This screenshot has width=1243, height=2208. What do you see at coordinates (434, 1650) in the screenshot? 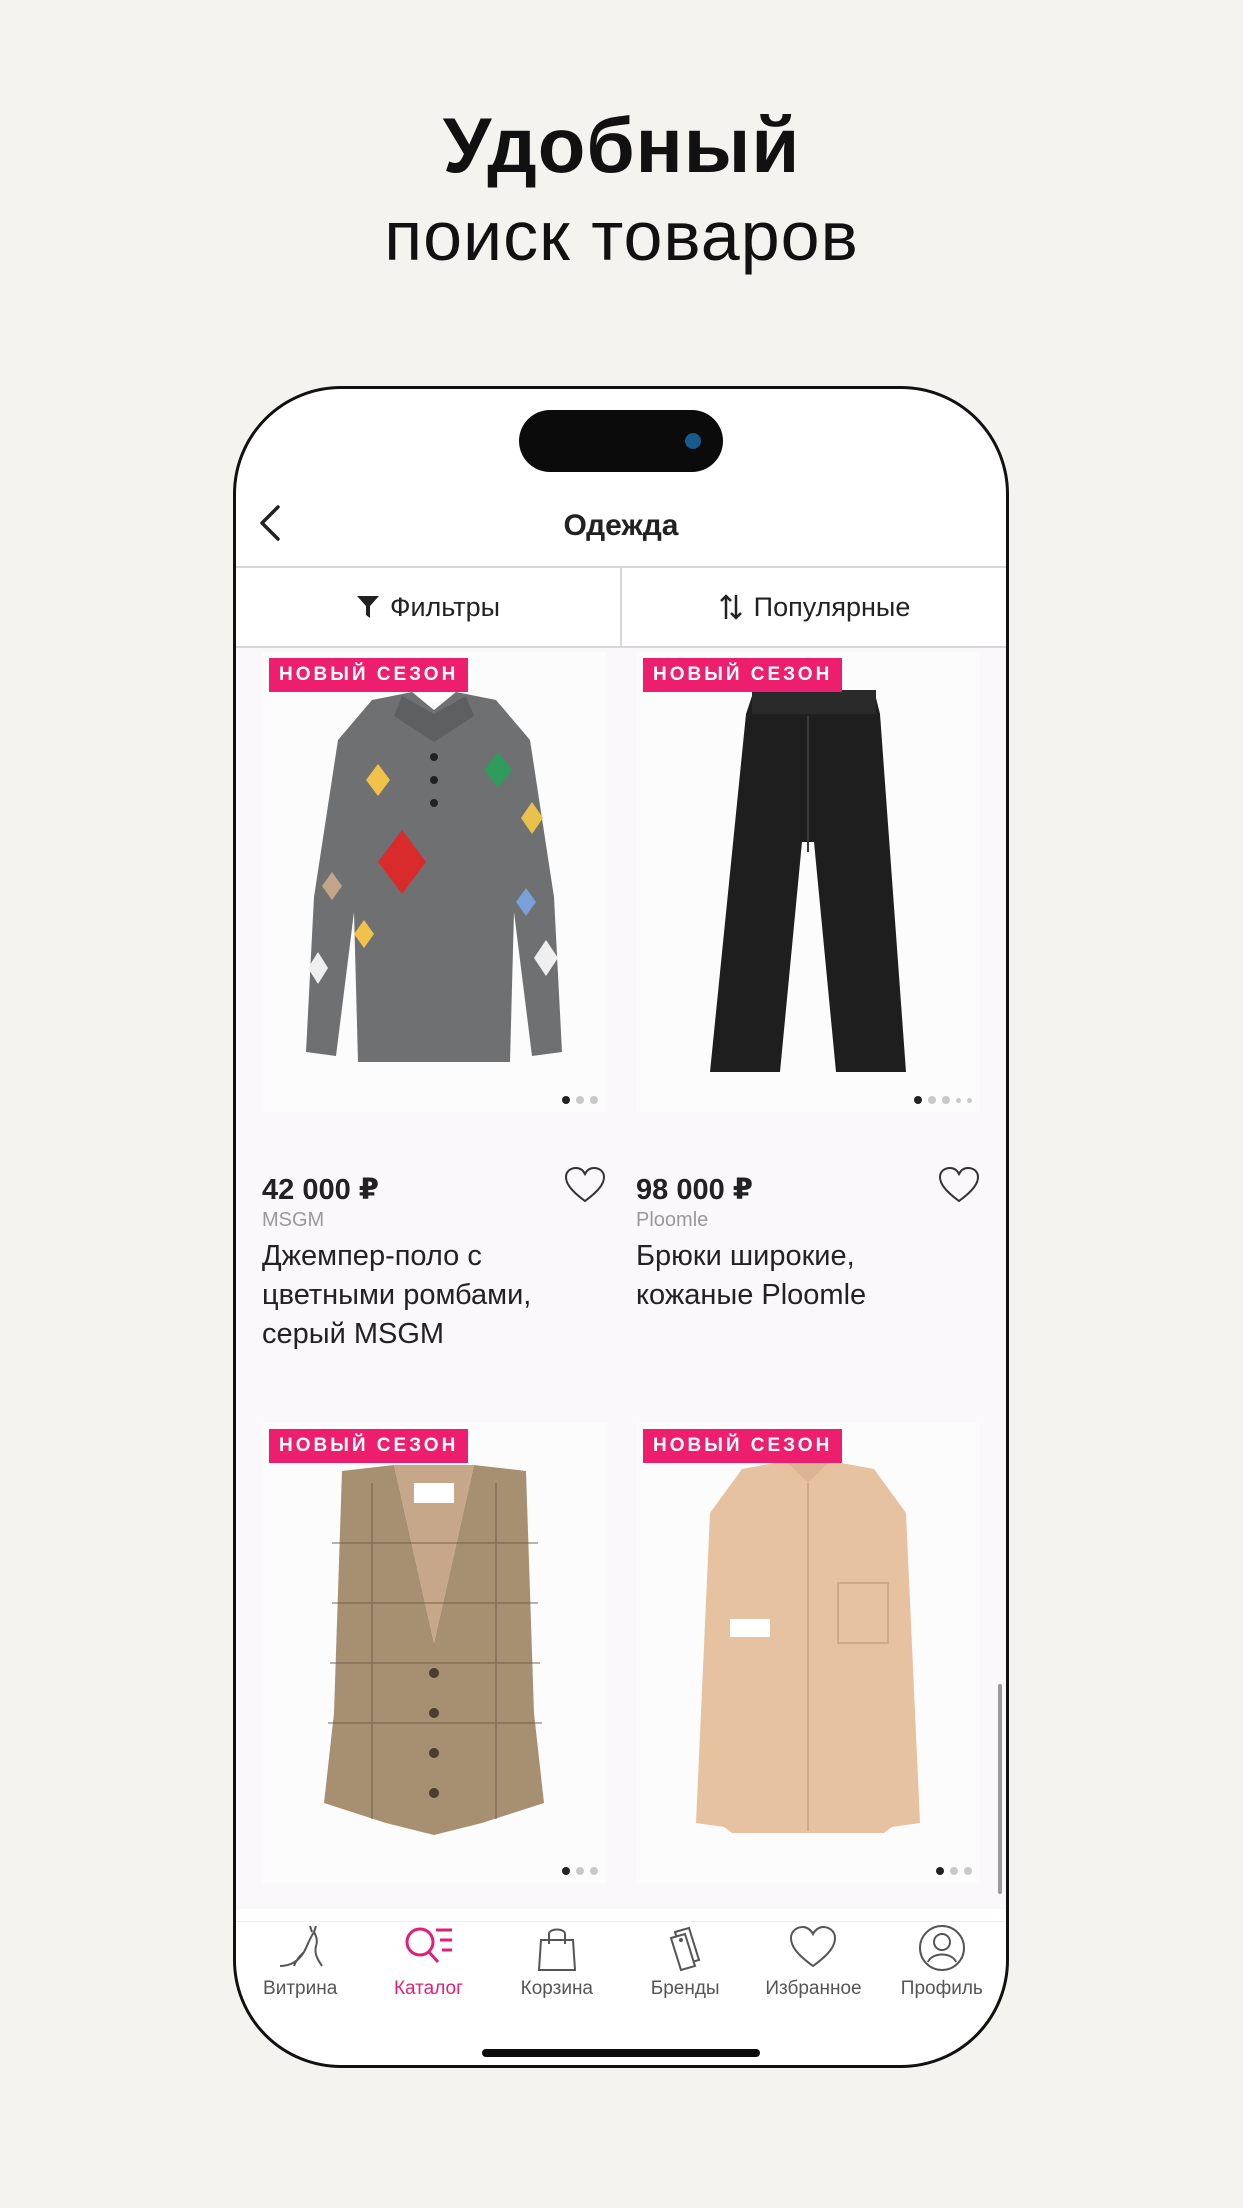
I see `vest-image` at bounding box center [434, 1650].